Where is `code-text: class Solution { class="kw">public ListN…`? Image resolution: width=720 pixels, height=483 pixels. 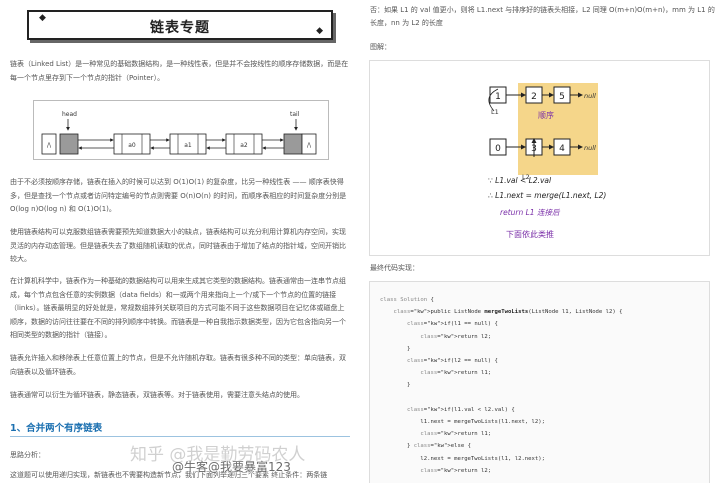
code-text: class Solution { class="kw">public ListN… is located at coordinates (501, 385).